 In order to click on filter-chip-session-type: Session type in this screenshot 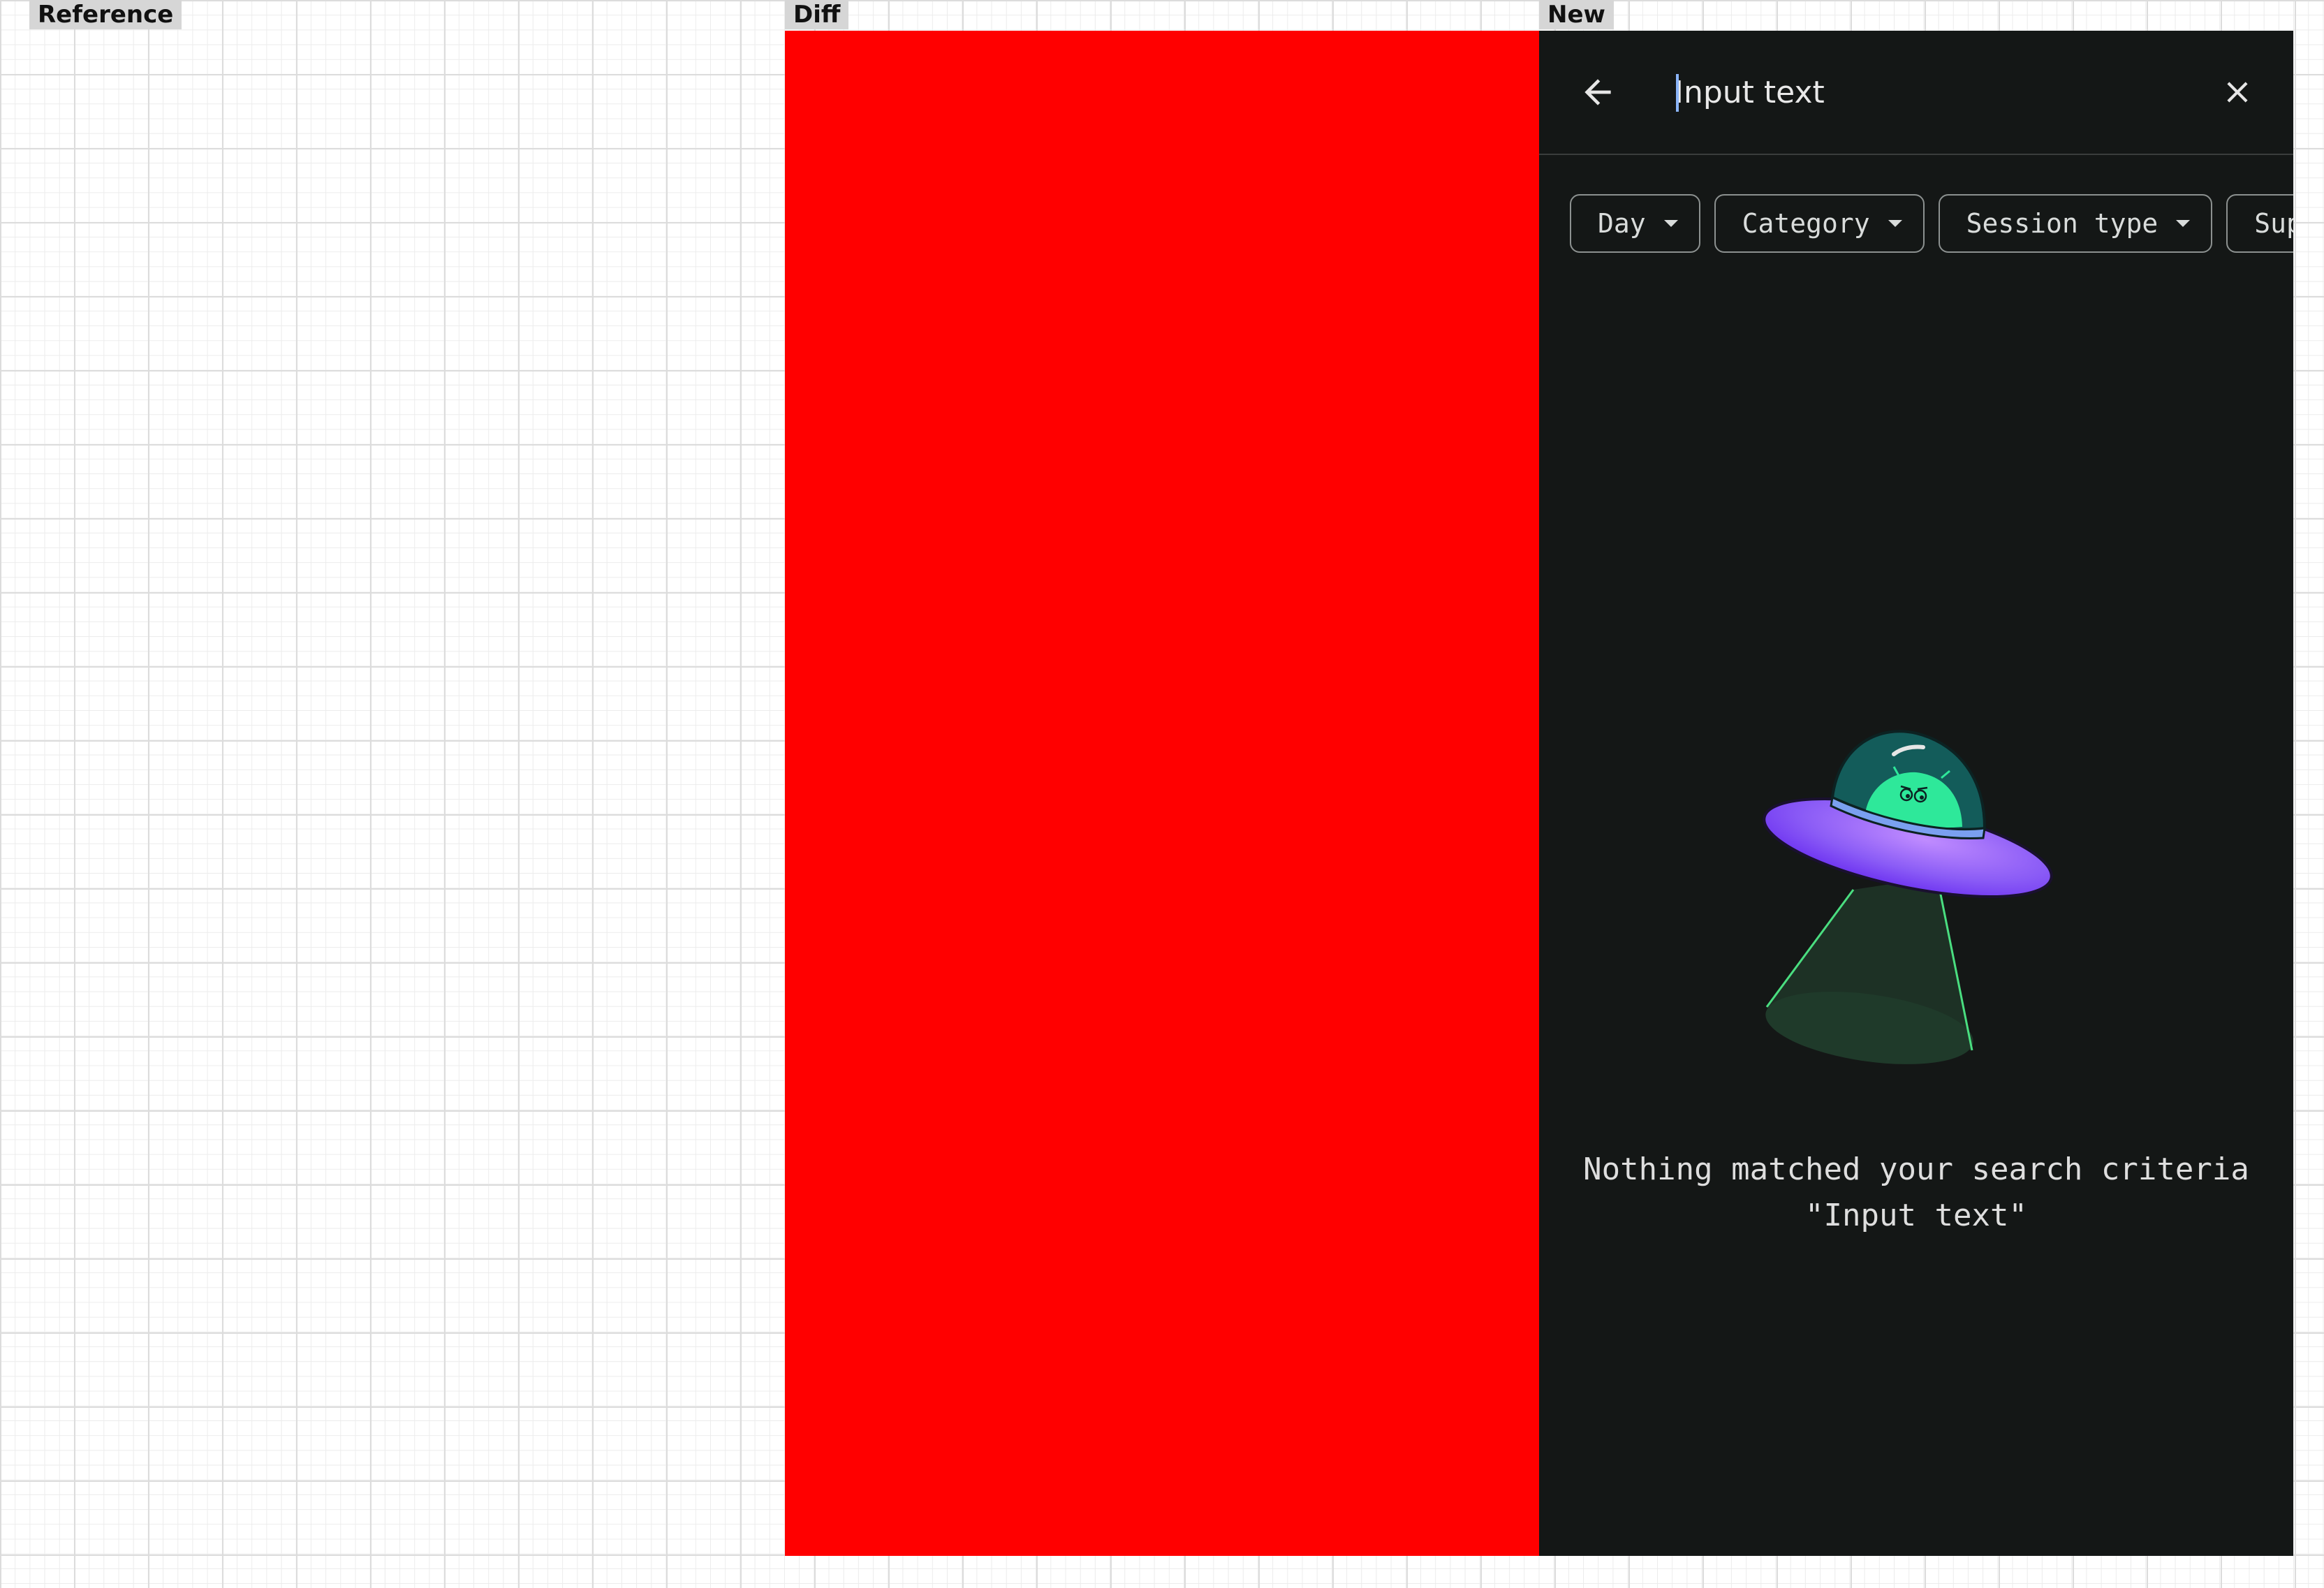, I will do `click(2075, 224)`.